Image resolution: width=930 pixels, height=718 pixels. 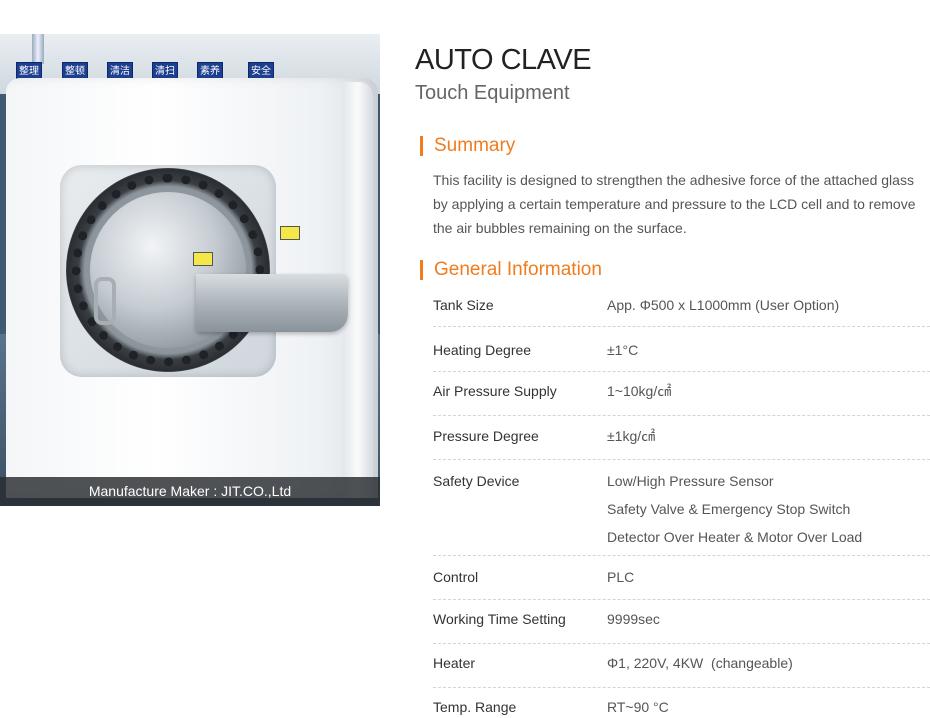 What do you see at coordinates (272, 303) in the screenshot?
I see `lid-hinge-arm` at bounding box center [272, 303].